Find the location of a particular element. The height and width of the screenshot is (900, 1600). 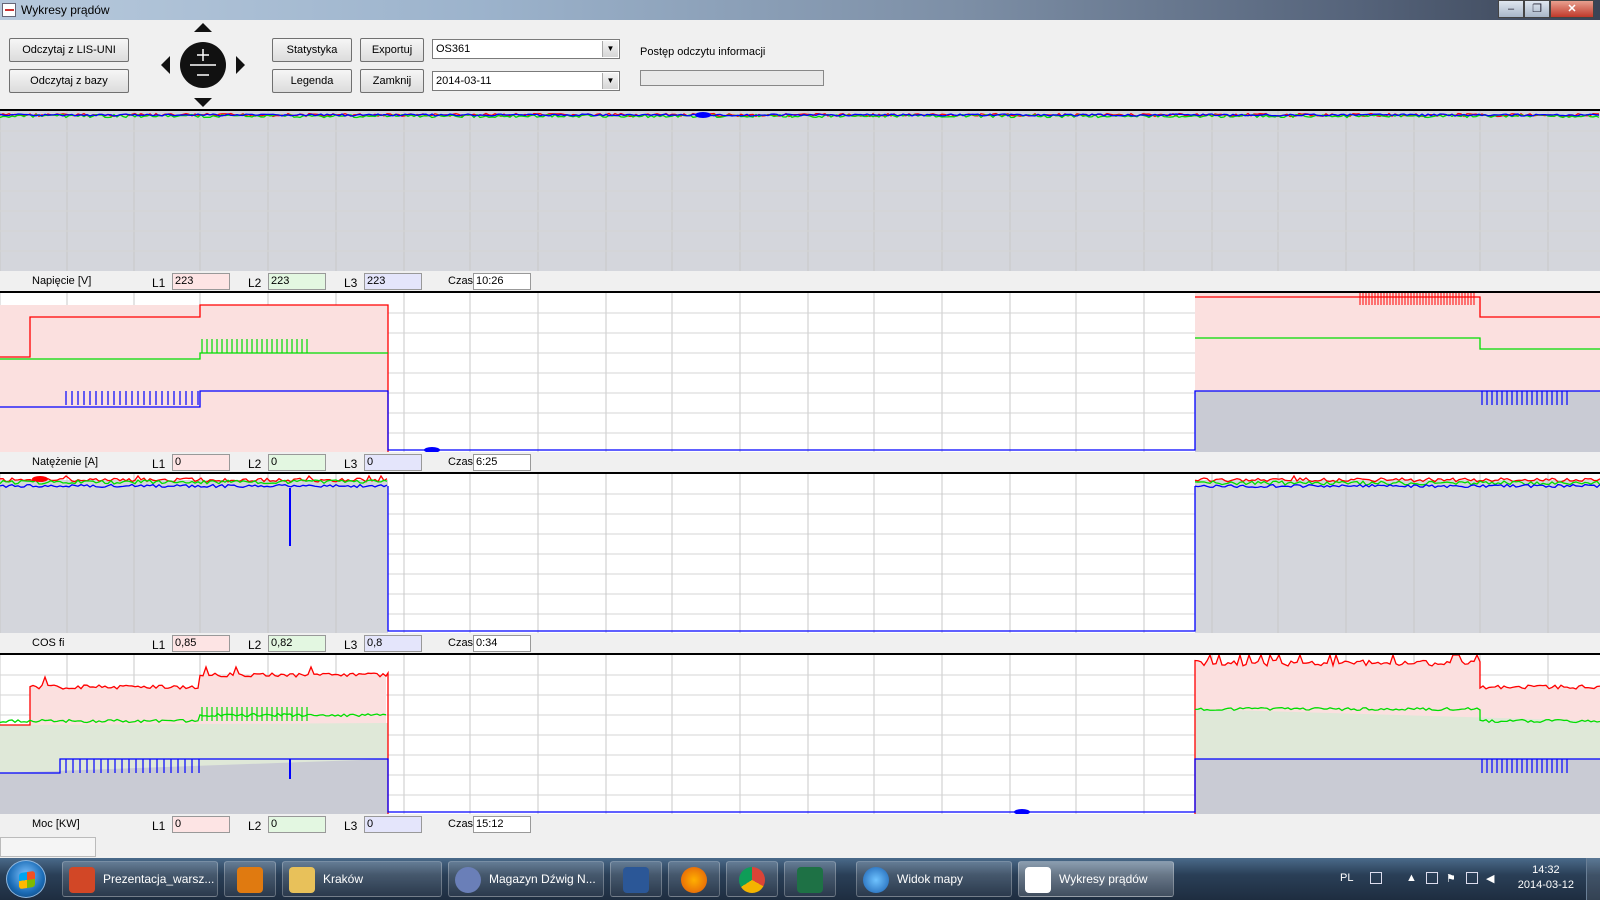

status-strip is located at coordinates (48, 847).